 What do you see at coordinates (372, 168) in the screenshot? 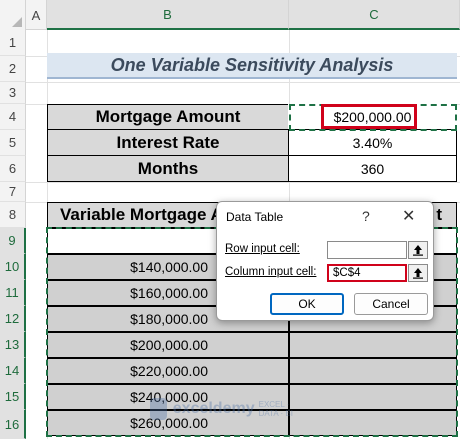
I see `months-cell: 360` at bounding box center [372, 168].